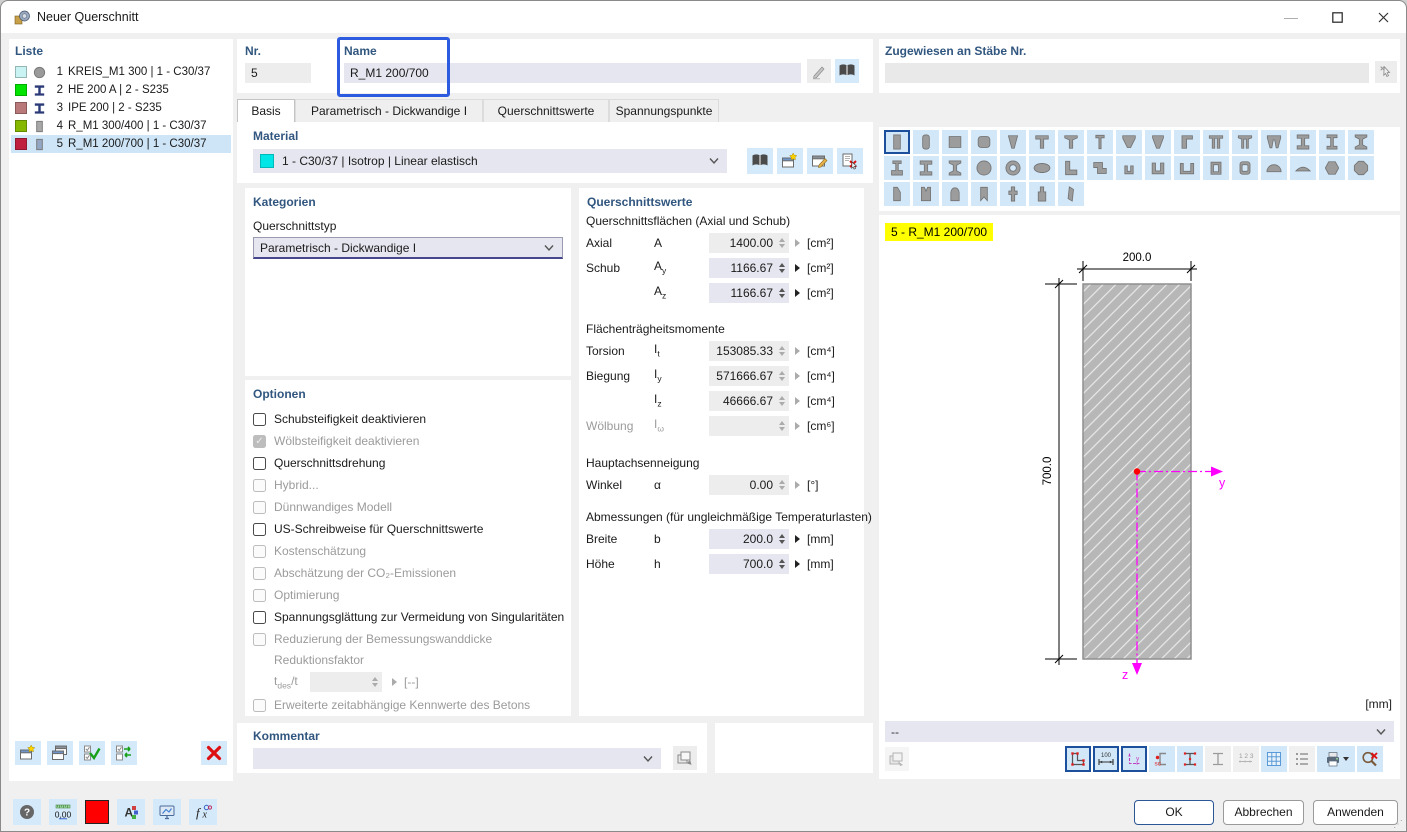 The width and height of the screenshot is (1407, 832). What do you see at coordinates (984, 168) in the screenshot?
I see `shape-circle-button` at bounding box center [984, 168].